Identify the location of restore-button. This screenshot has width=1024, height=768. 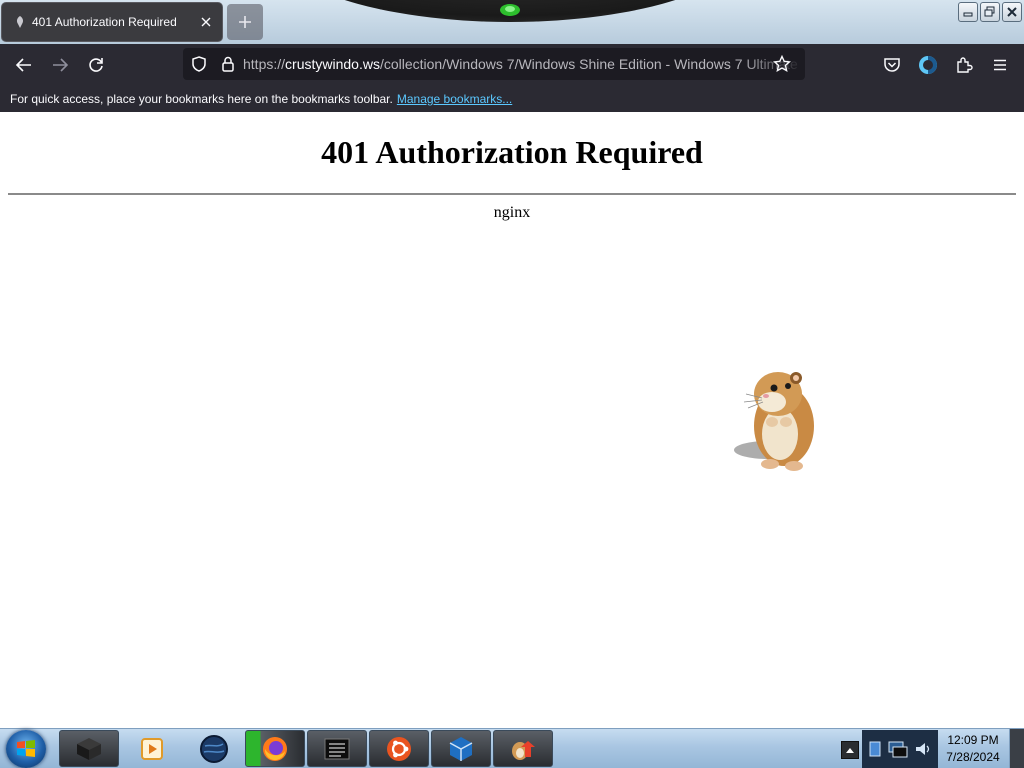
(990, 12).